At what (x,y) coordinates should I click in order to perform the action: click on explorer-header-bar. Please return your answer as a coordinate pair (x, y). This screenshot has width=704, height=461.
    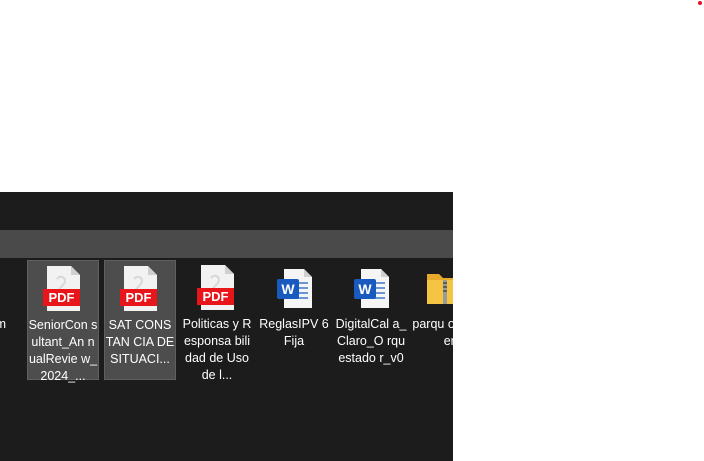
    Looking at the image, I should click on (226, 244).